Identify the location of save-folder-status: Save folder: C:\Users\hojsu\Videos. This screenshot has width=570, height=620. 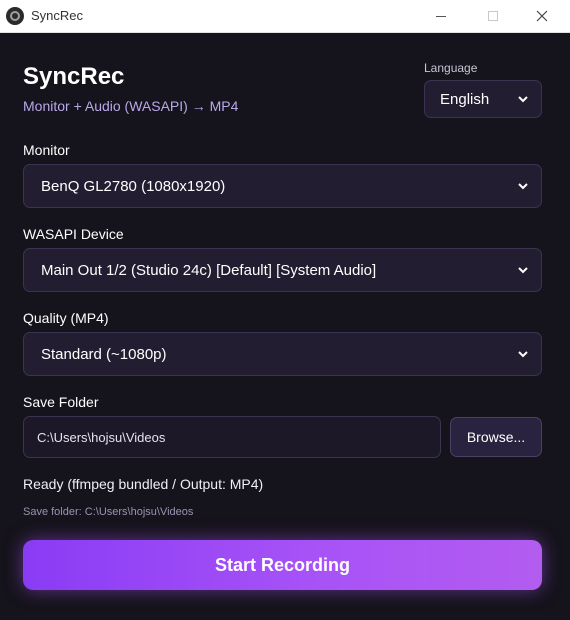
(108, 512).